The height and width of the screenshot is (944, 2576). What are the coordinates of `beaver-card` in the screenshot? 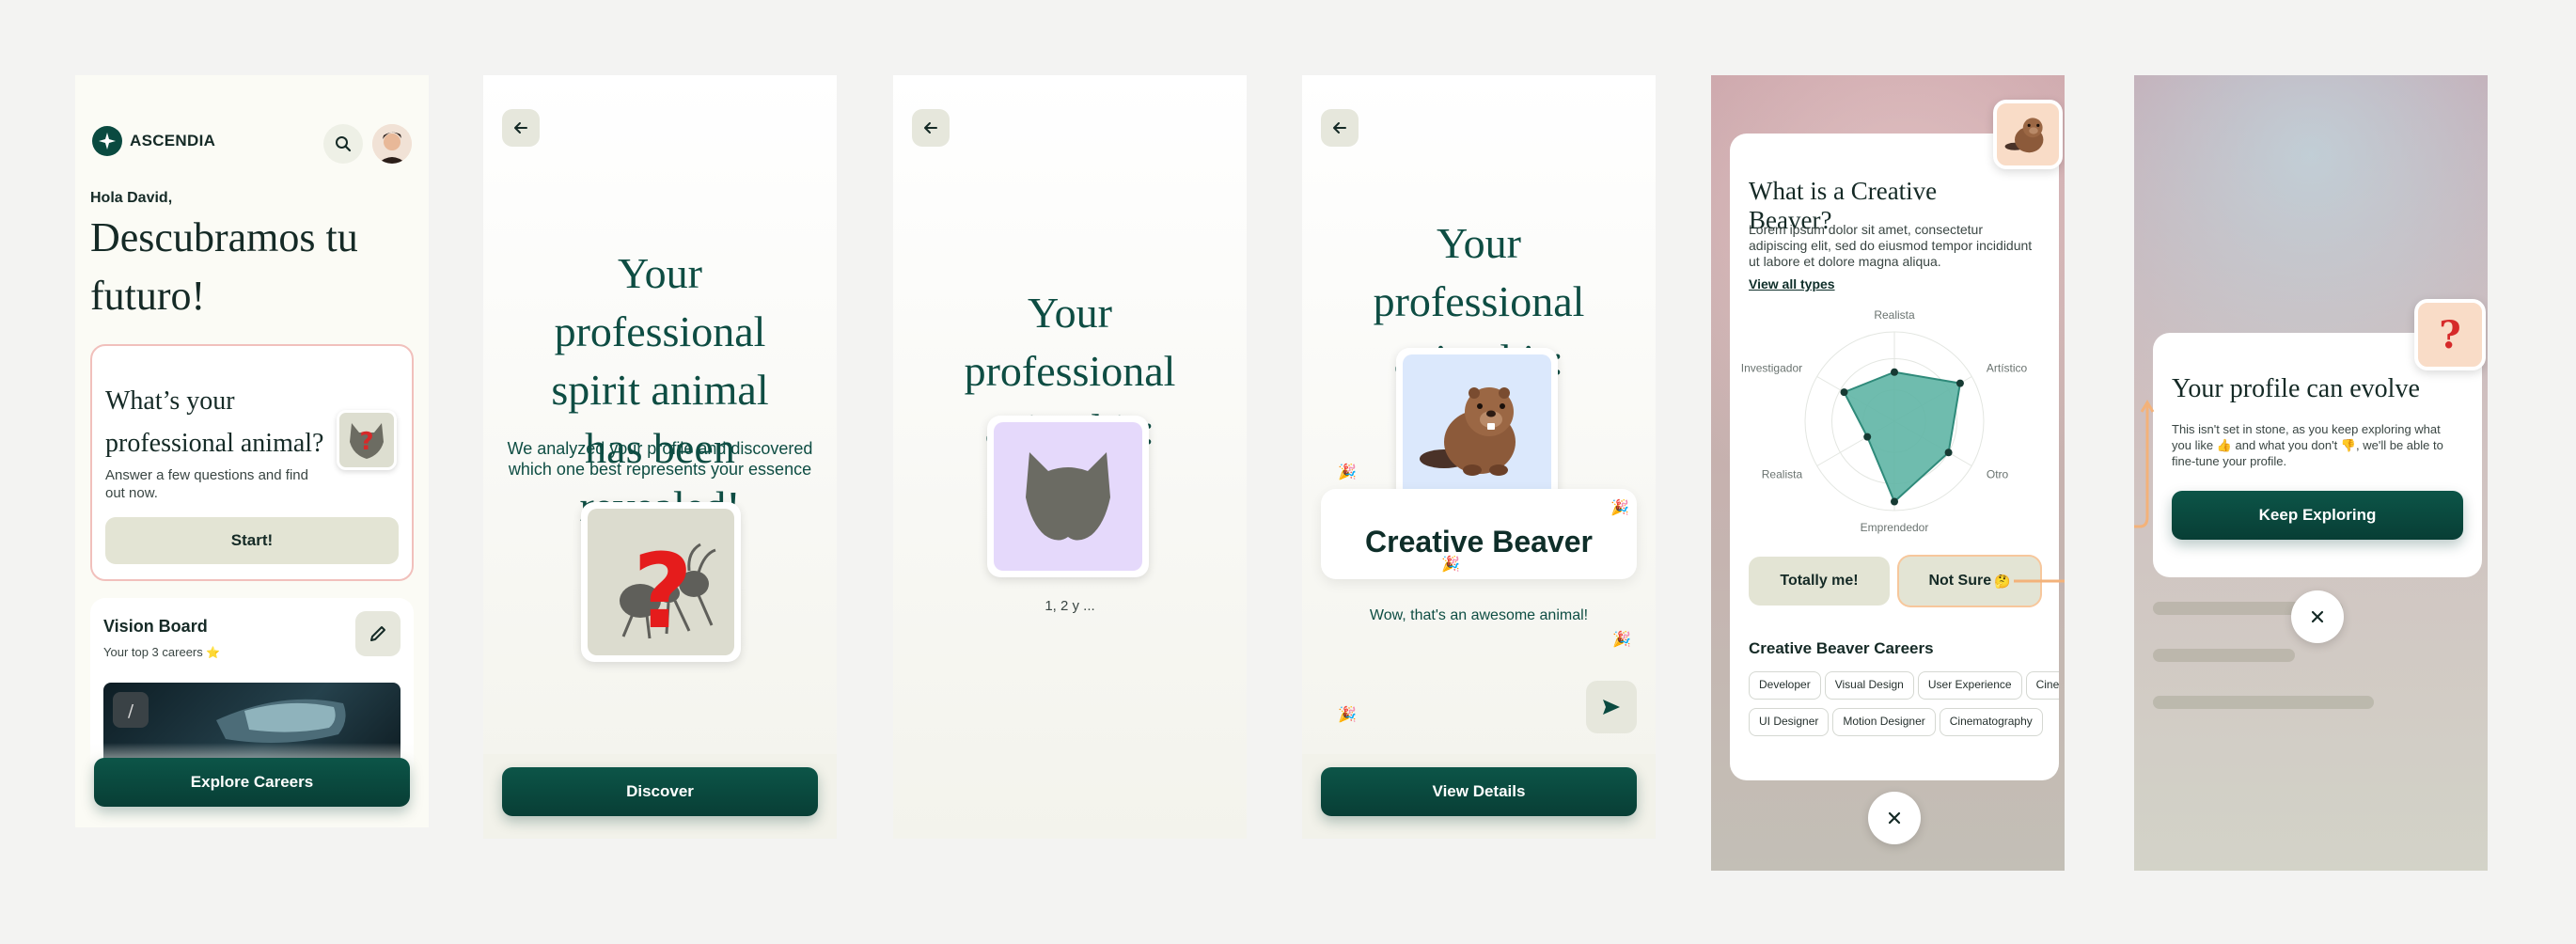 It's located at (1477, 429).